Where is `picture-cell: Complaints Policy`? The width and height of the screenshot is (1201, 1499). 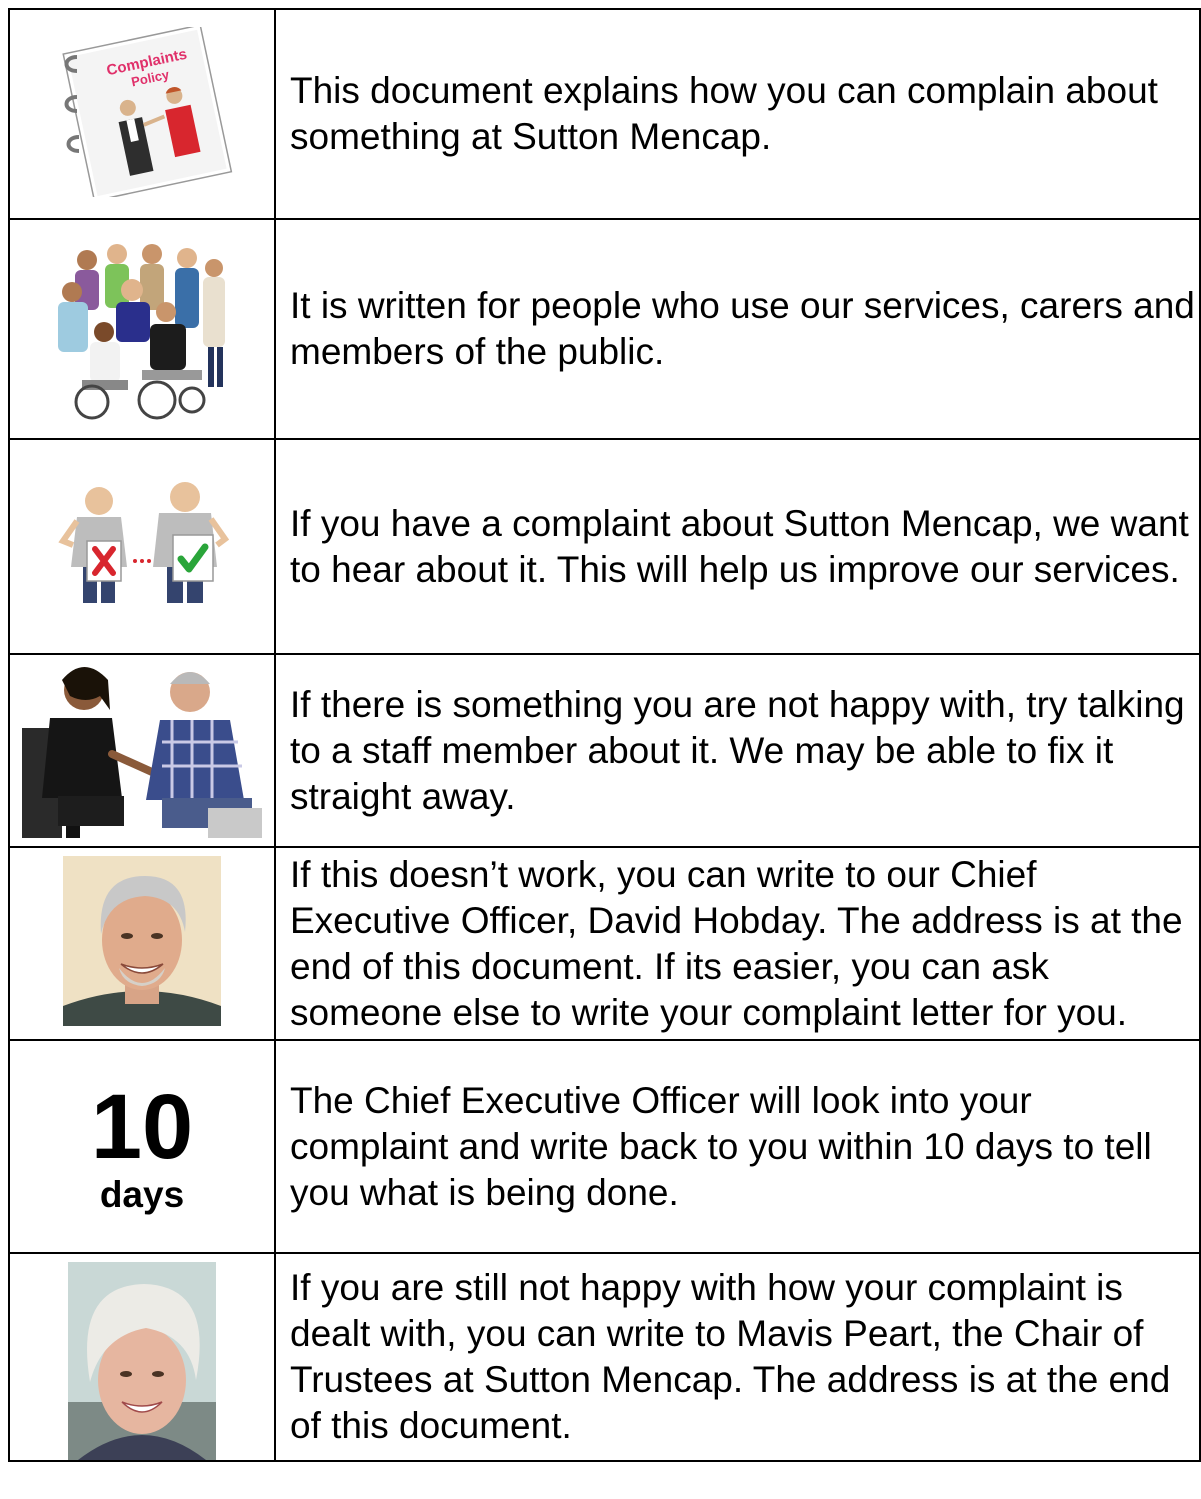 picture-cell: Complaints Policy is located at coordinates (142, 114).